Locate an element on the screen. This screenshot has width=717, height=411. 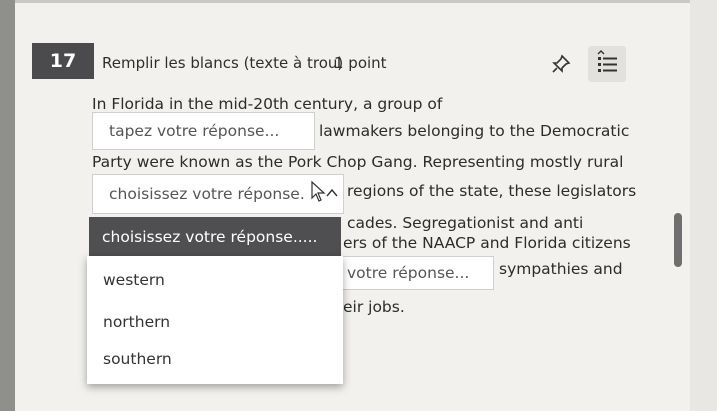
dropdown-menu: western northern southern is located at coordinates (215, 320).